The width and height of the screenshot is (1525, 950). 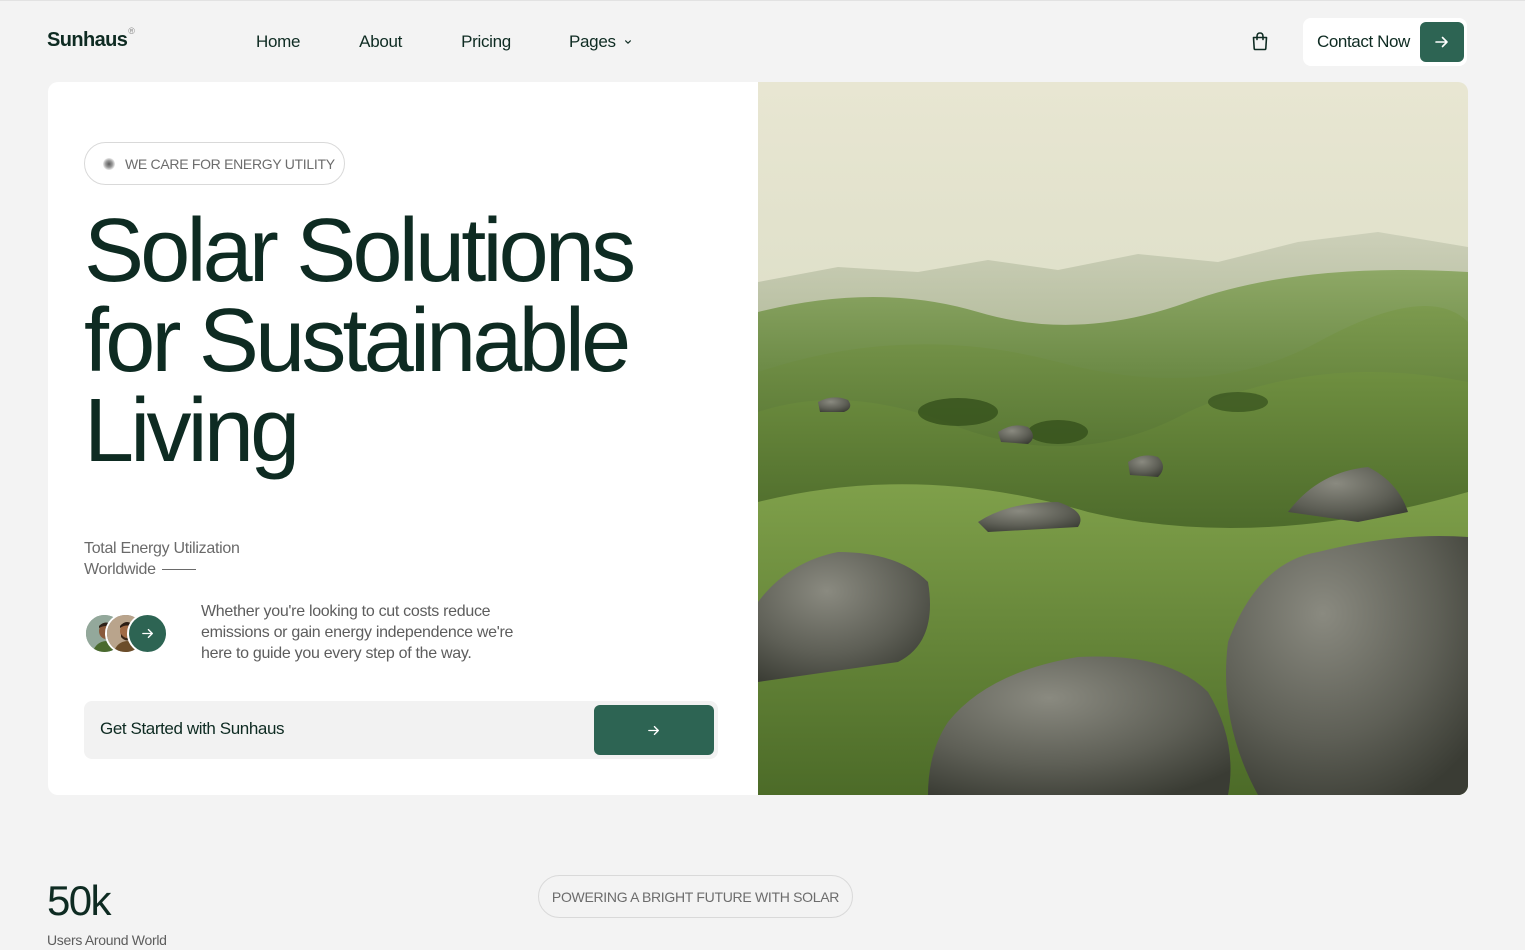 I want to click on main-menu: Home About Pricing Pages, so click(x=444, y=42).